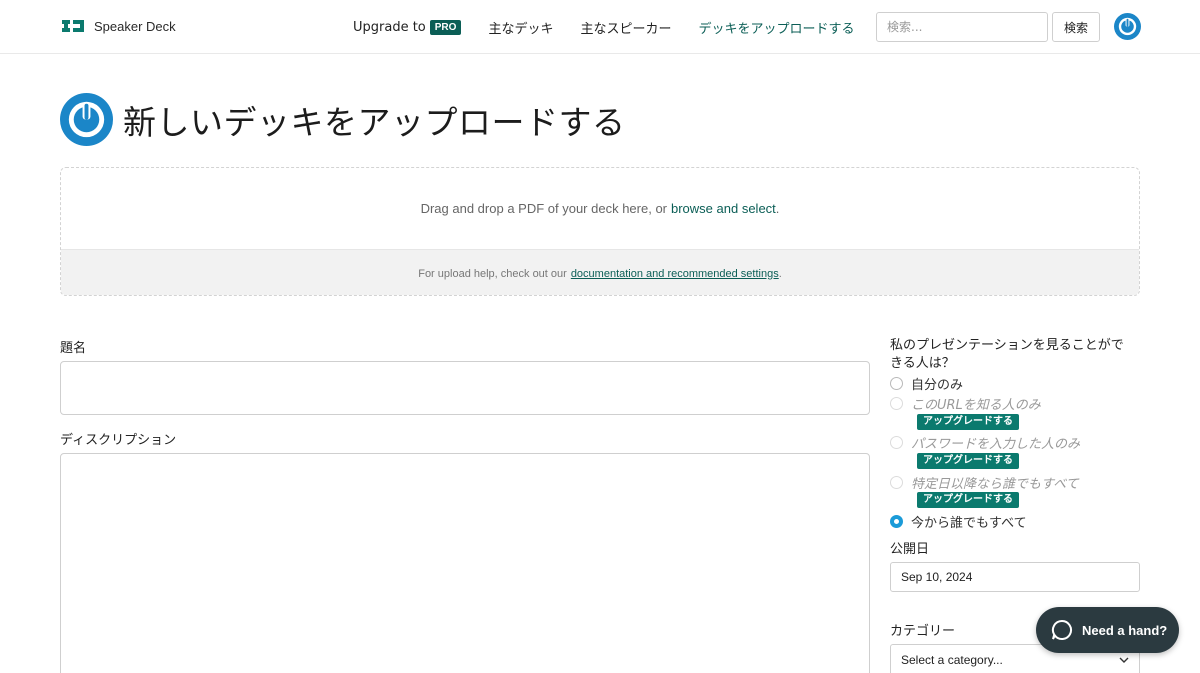 This screenshot has height=673, width=1200. Describe the element at coordinates (923, 631) in the screenshot. I see `category-label: カテゴリー` at that location.